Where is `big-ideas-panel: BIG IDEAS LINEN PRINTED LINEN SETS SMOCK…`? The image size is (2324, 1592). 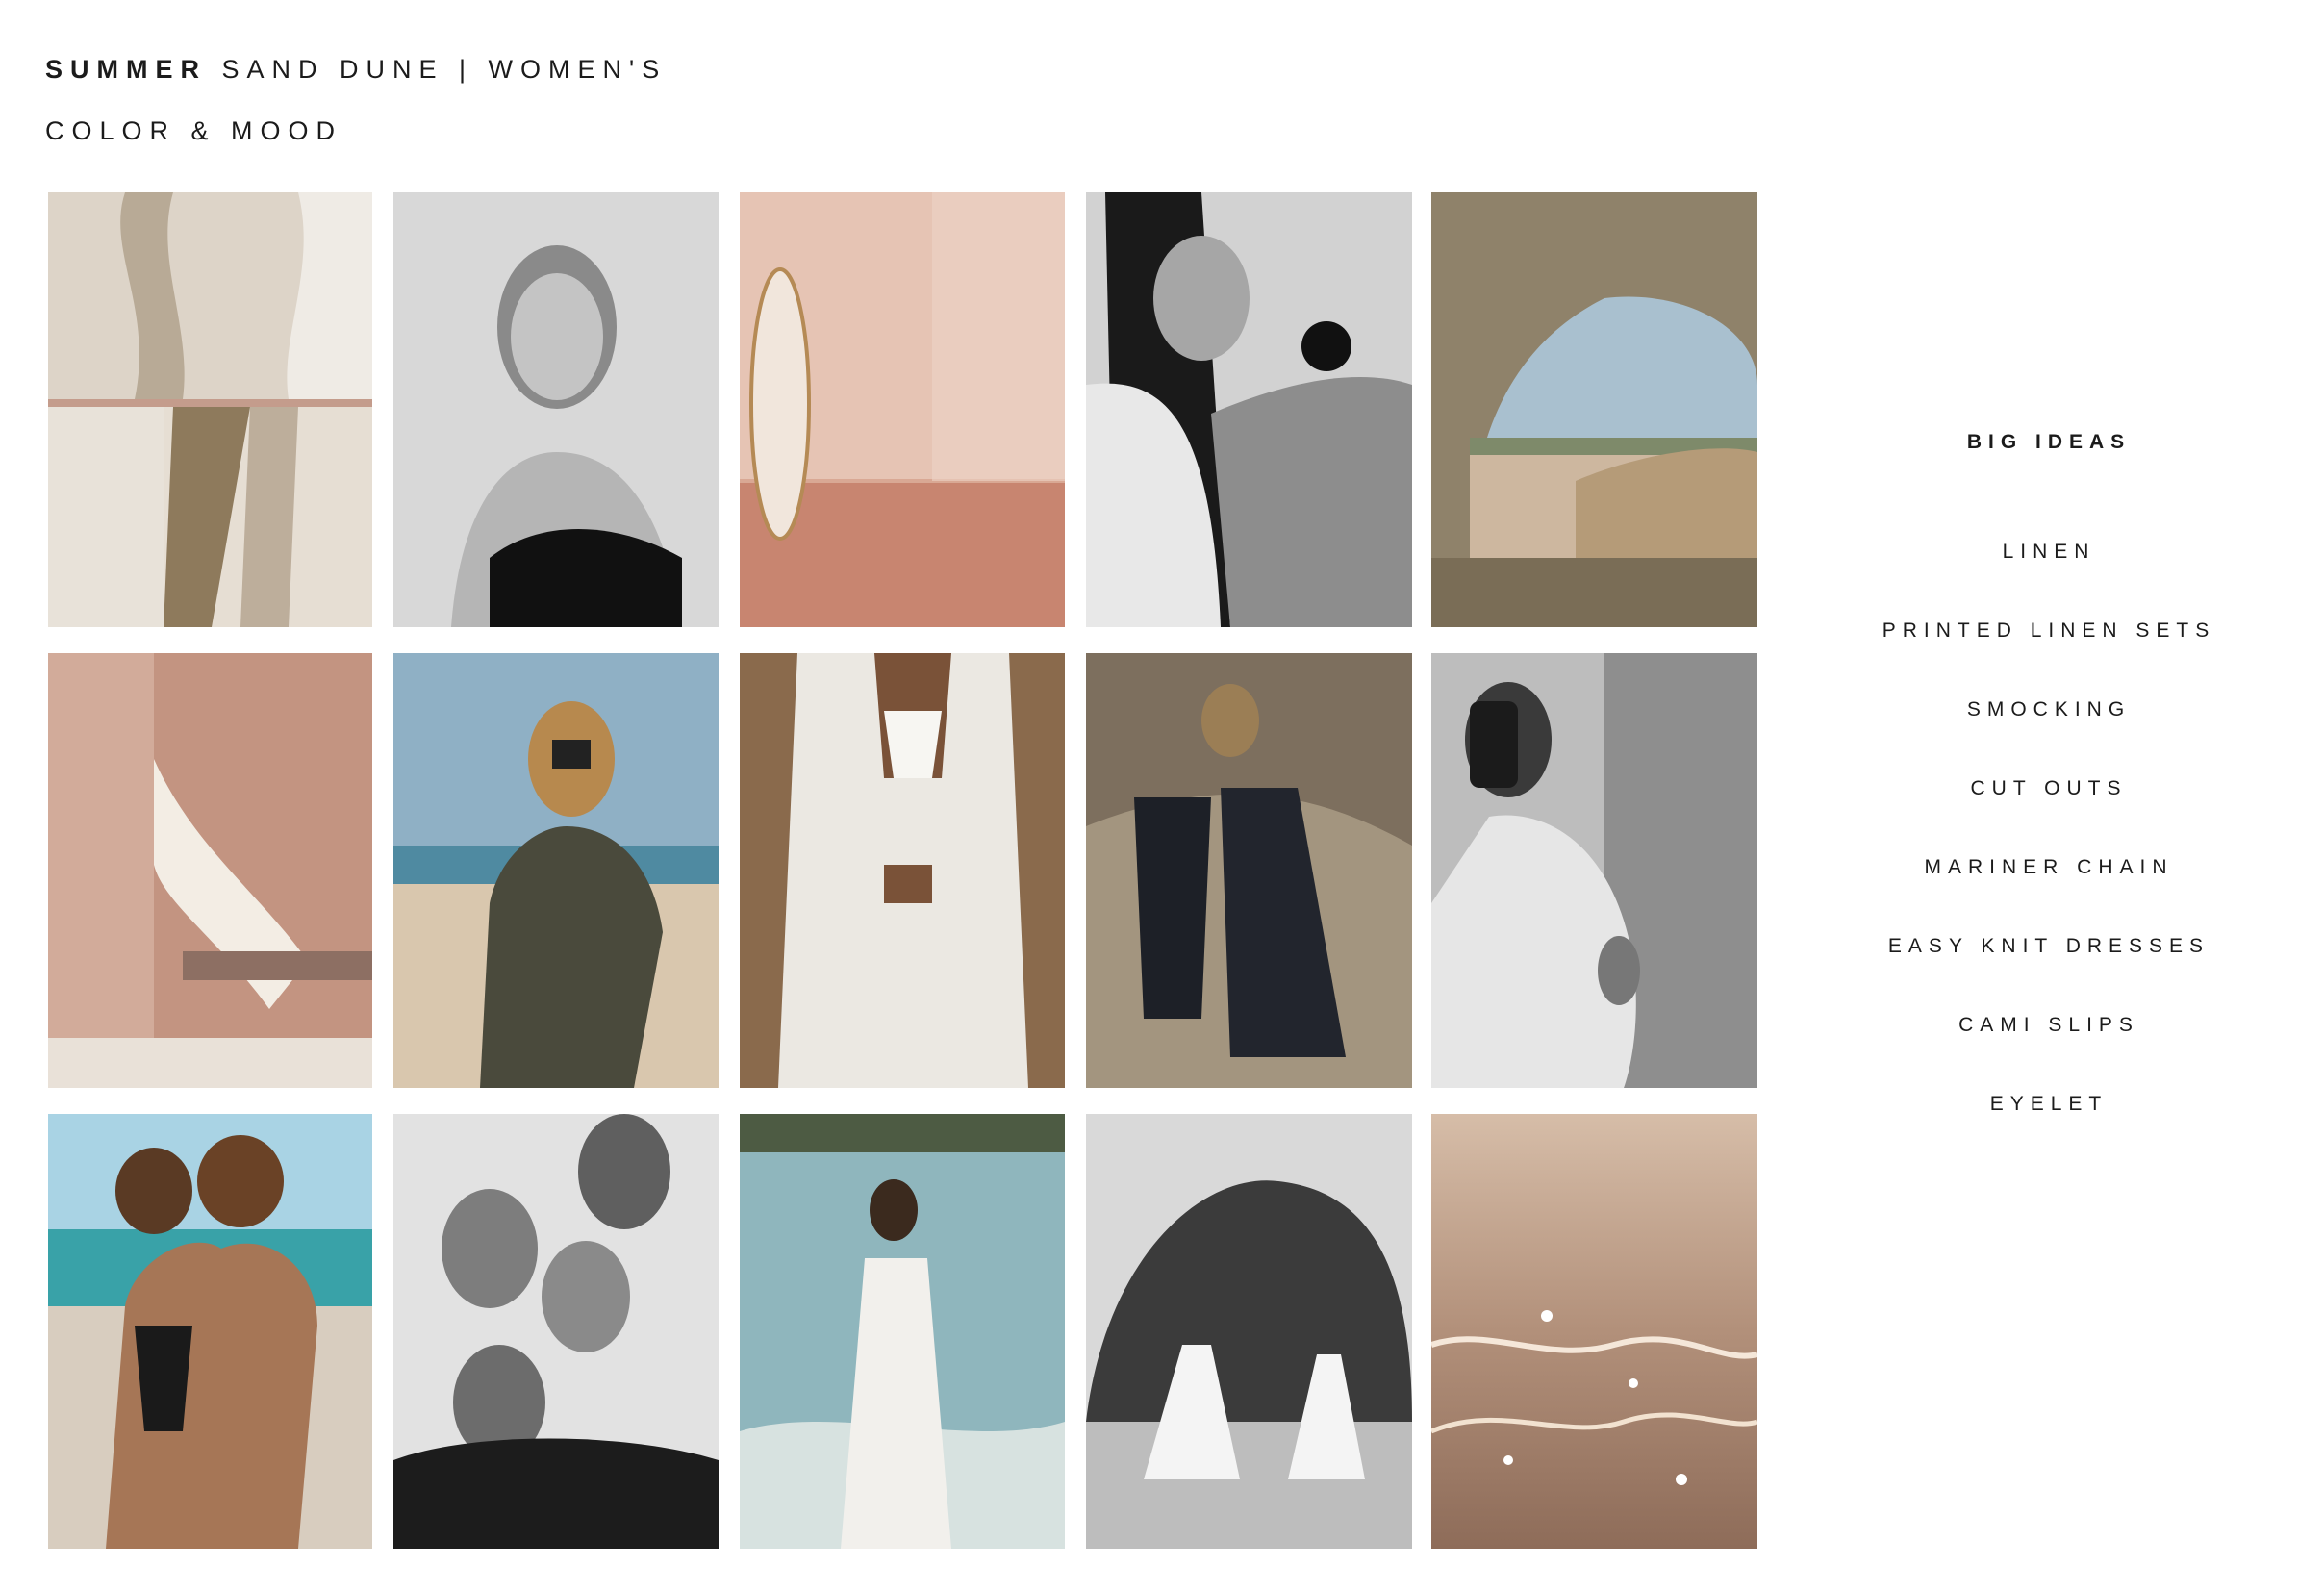
big-ideas-panel: BIG IDEAS LINEN PRINTED LINEN SETS SMOCK… is located at coordinates (2048, 793).